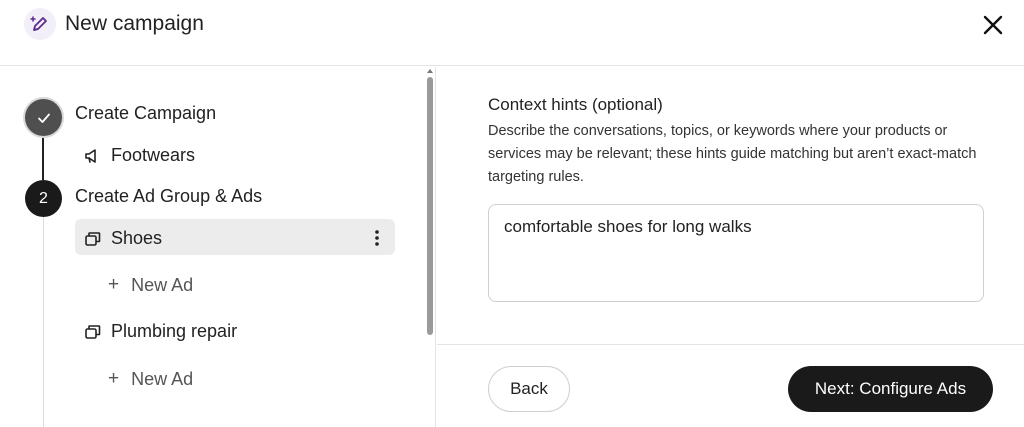  What do you see at coordinates (93, 156) in the screenshot?
I see `megaphone-icon` at bounding box center [93, 156].